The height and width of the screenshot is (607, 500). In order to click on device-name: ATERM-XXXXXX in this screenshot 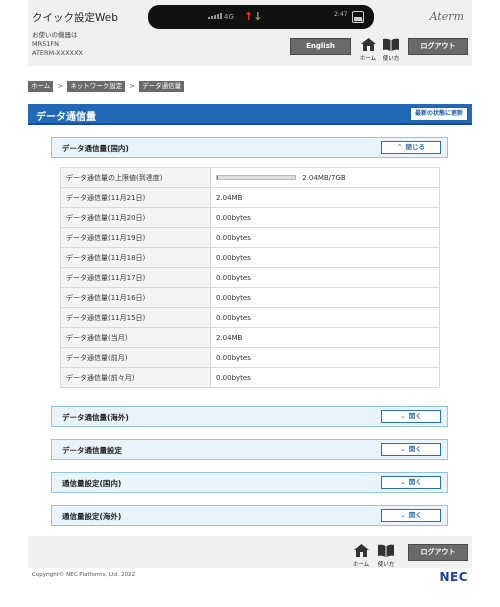, I will do `click(57, 53)`.